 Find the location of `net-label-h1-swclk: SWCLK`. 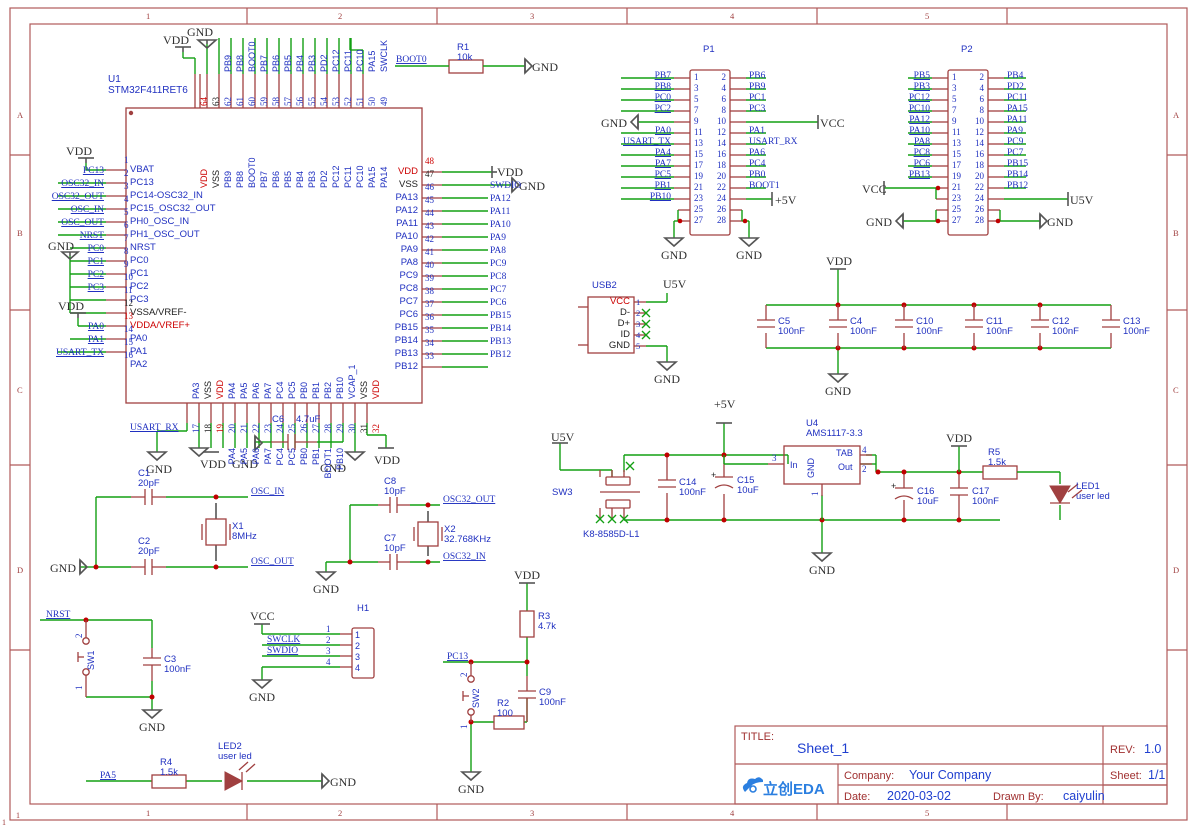

net-label-h1-swclk: SWCLK is located at coordinates (283, 640).